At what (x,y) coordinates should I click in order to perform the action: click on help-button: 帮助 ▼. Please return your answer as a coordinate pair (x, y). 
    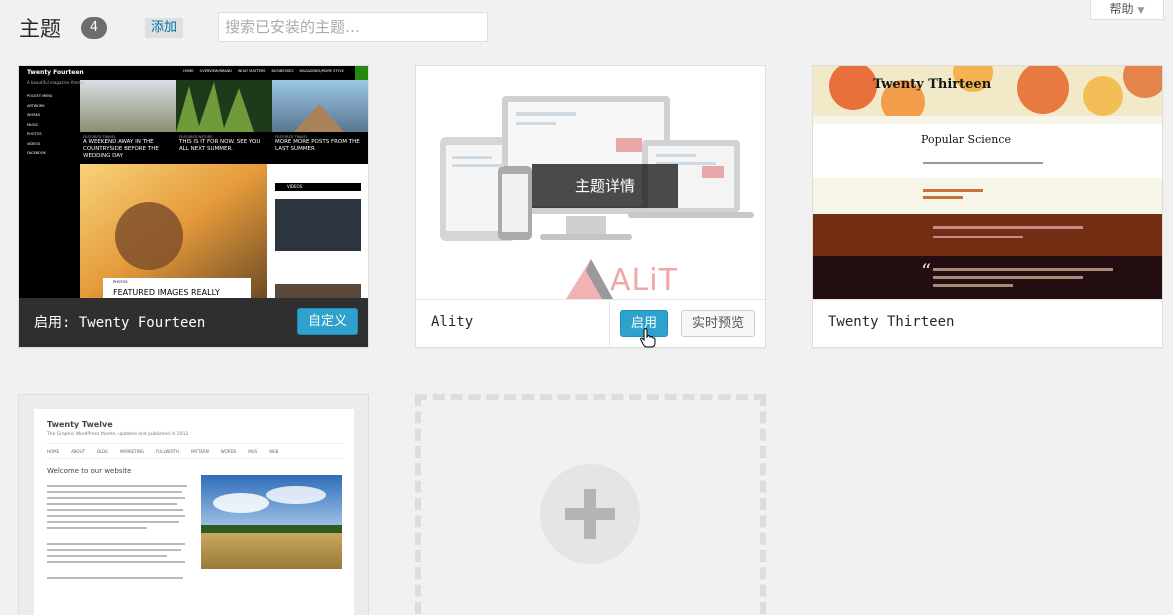
    Looking at the image, I should click on (1127, 10).